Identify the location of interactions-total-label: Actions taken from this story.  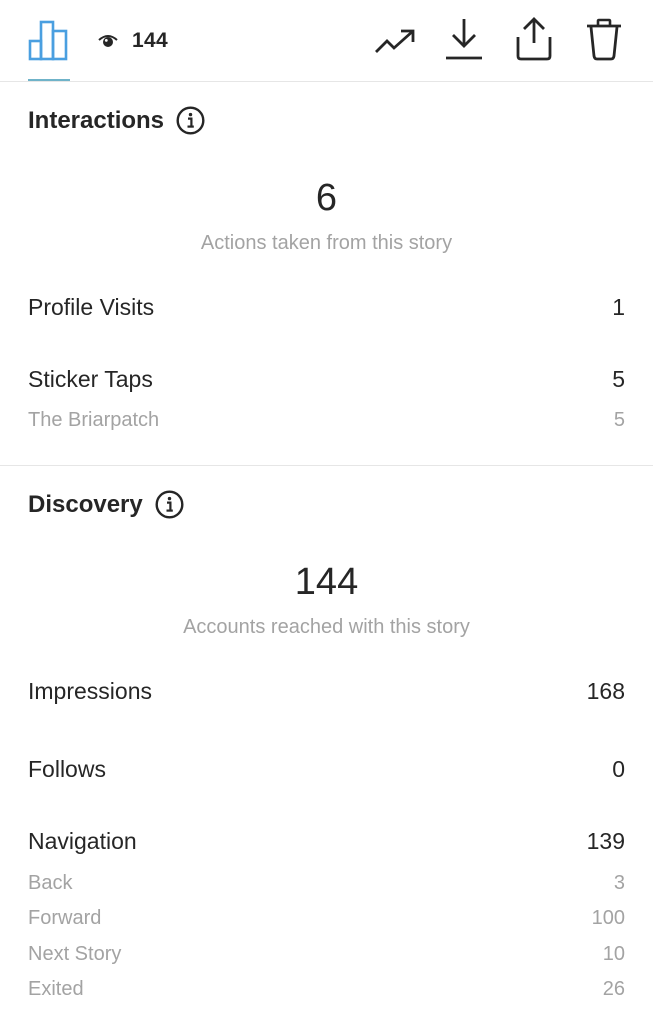
(326, 243).